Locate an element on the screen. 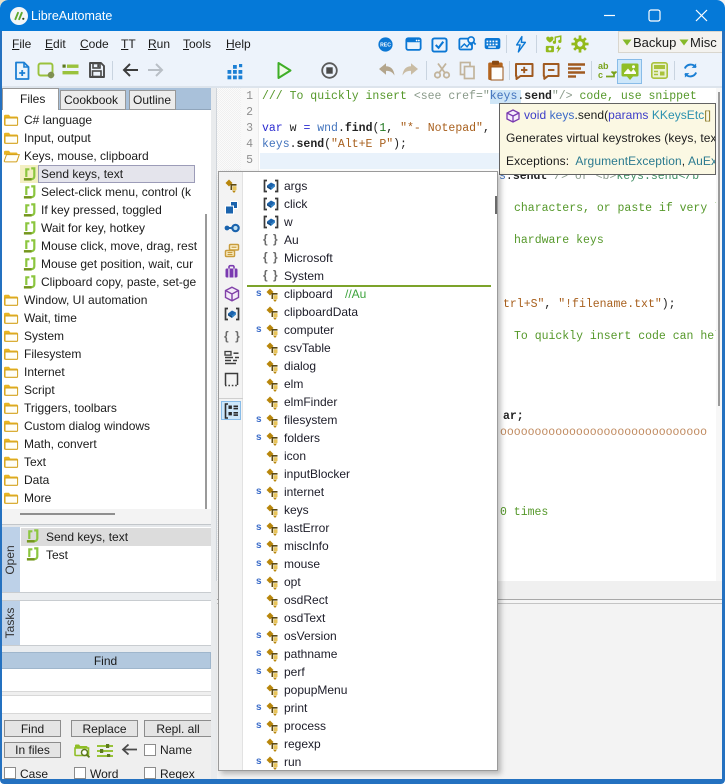 The height and width of the screenshot is (784, 725). svg-text: REC is located at coordinates (385, 45).